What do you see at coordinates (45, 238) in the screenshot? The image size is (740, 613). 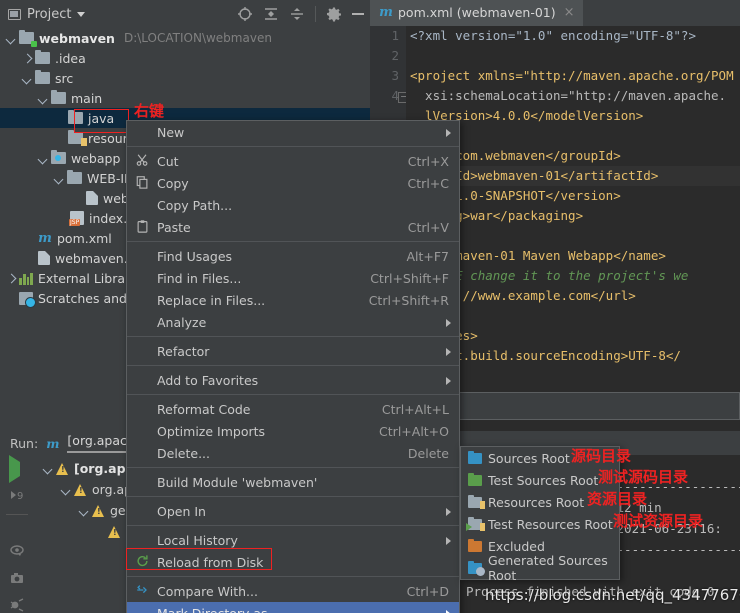 I see `maven-file-icon: m` at bounding box center [45, 238].